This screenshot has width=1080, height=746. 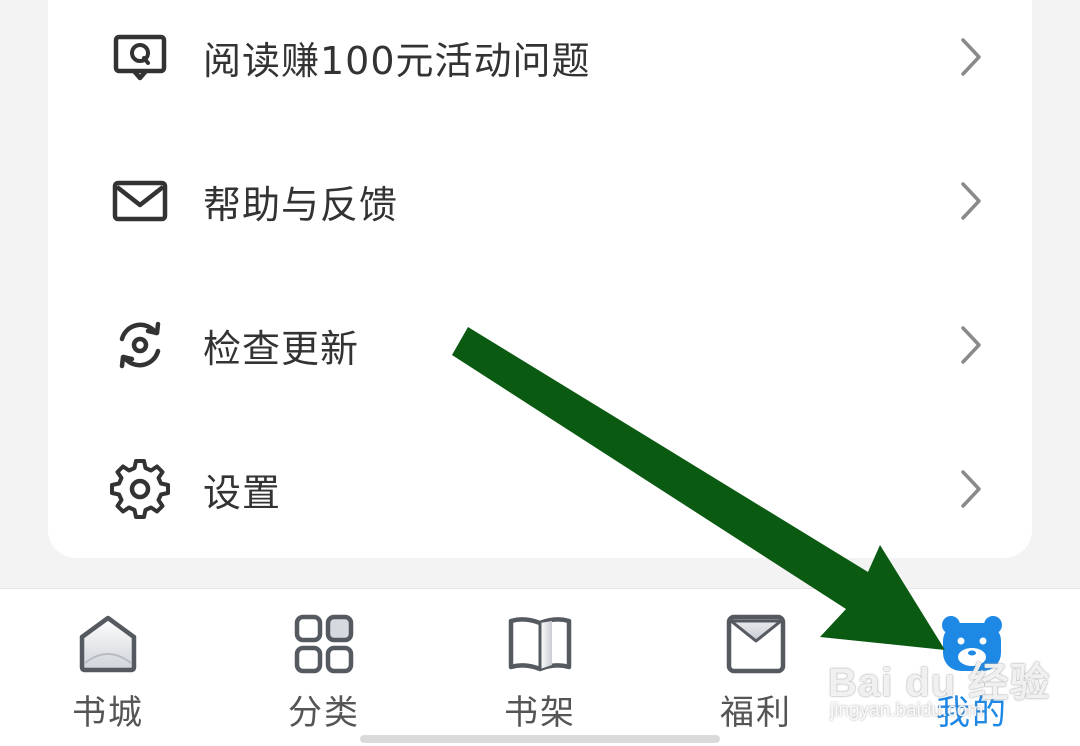 I want to click on mail-icon, so click(x=140, y=201).